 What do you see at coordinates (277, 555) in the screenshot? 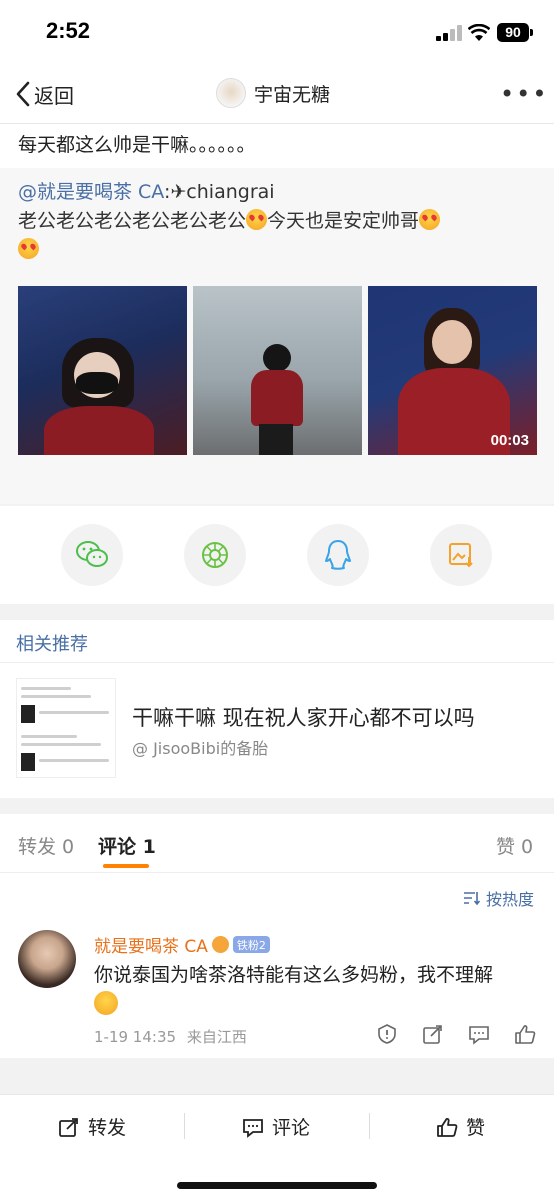
I see `share-row` at bounding box center [277, 555].